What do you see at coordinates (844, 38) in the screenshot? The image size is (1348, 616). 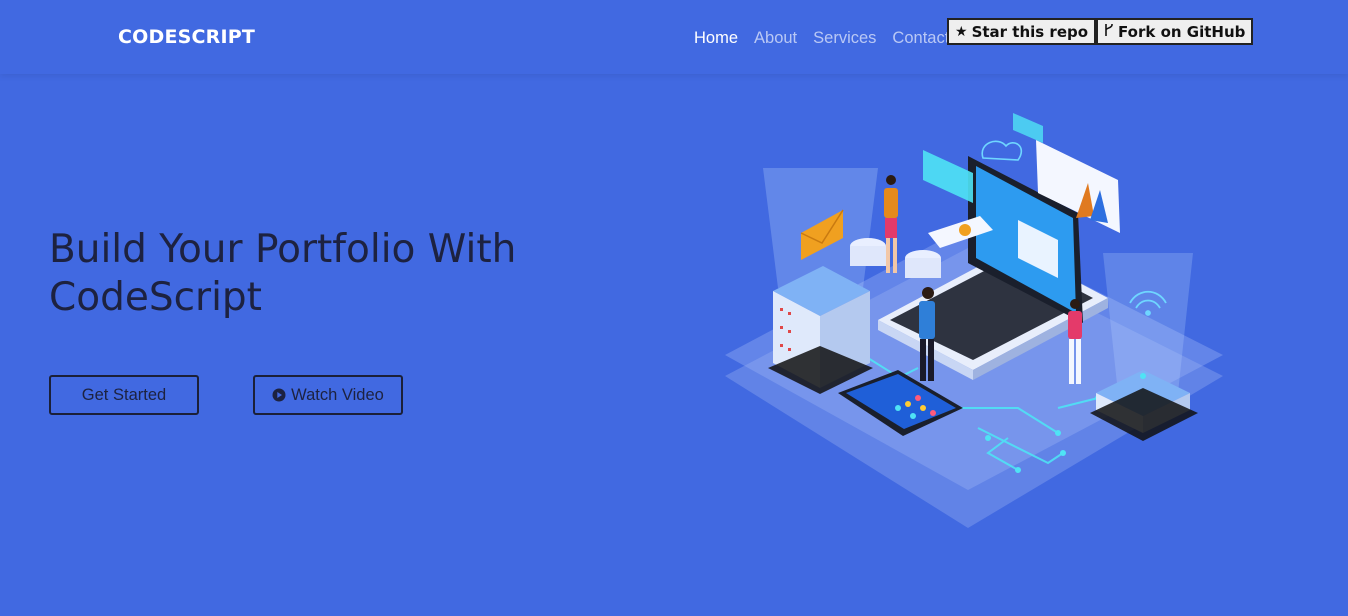 I see `nav-link-services: Services` at bounding box center [844, 38].